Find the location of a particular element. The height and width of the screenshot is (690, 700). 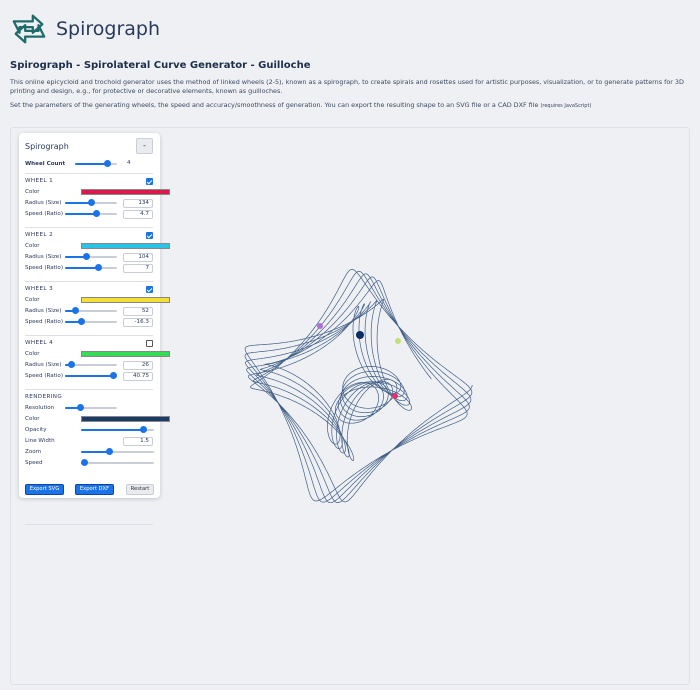

wheel-2-speed-row: Speed (Ratio) 7 is located at coordinates (90, 268).